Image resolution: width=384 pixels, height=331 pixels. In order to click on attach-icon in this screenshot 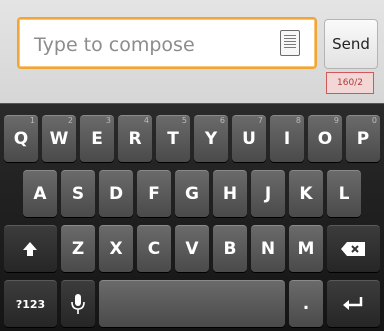, I will do `click(290, 43)`.